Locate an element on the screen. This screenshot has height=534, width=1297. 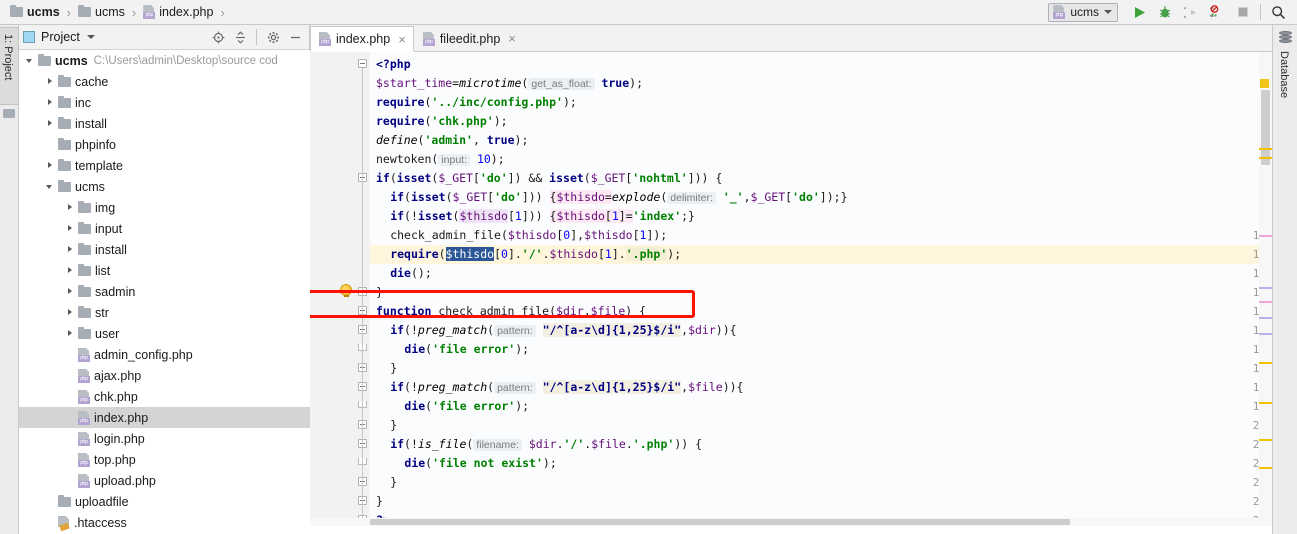
breadcrumb-label: index.php is located at coordinates (186, 12).